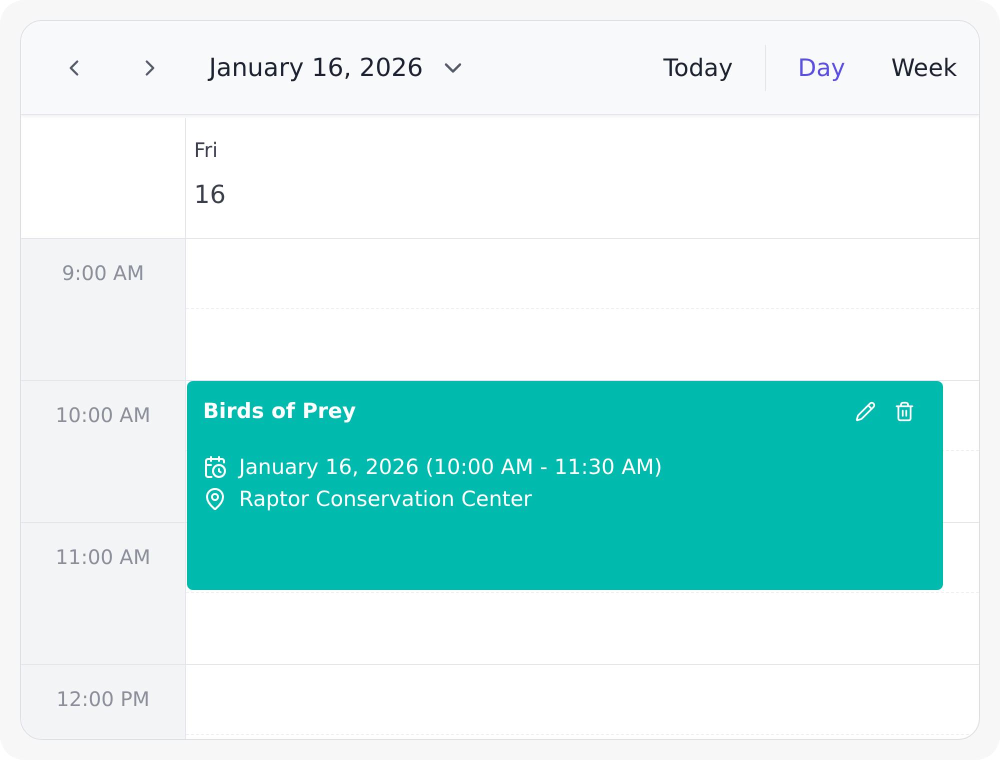 The height and width of the screenshot is (760, 1000). I want to click on pencil-icon, so click(865, 411).